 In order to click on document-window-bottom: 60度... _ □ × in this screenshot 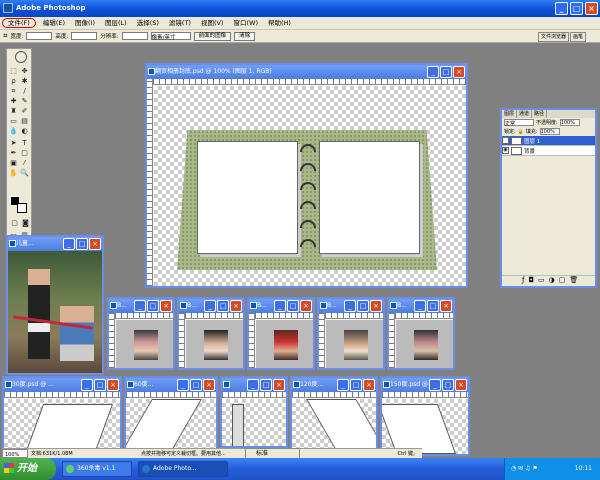, I will do `click(171, 416)`.